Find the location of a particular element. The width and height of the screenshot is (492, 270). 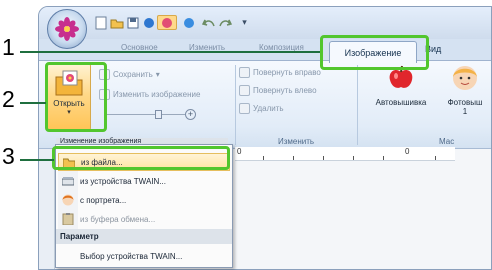

rotate-right-label: Повернуть вправо is located at coordinates (287, 72).